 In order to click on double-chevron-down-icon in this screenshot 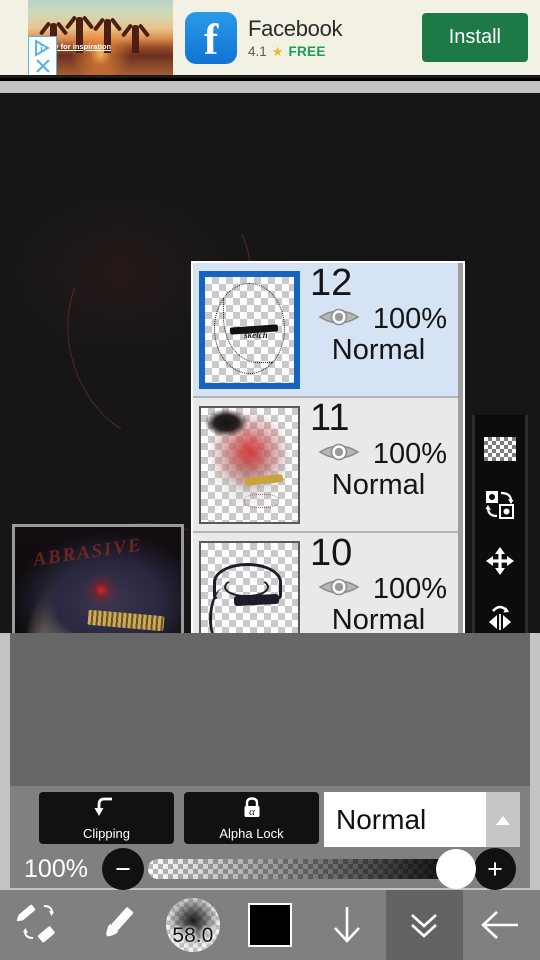, I will do `click(424, 925)`.